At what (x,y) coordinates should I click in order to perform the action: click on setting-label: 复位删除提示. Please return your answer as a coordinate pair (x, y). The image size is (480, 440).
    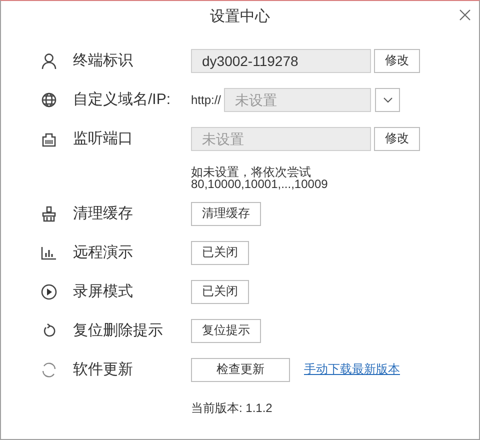
    Looking at the image, I should click on (118, 330).